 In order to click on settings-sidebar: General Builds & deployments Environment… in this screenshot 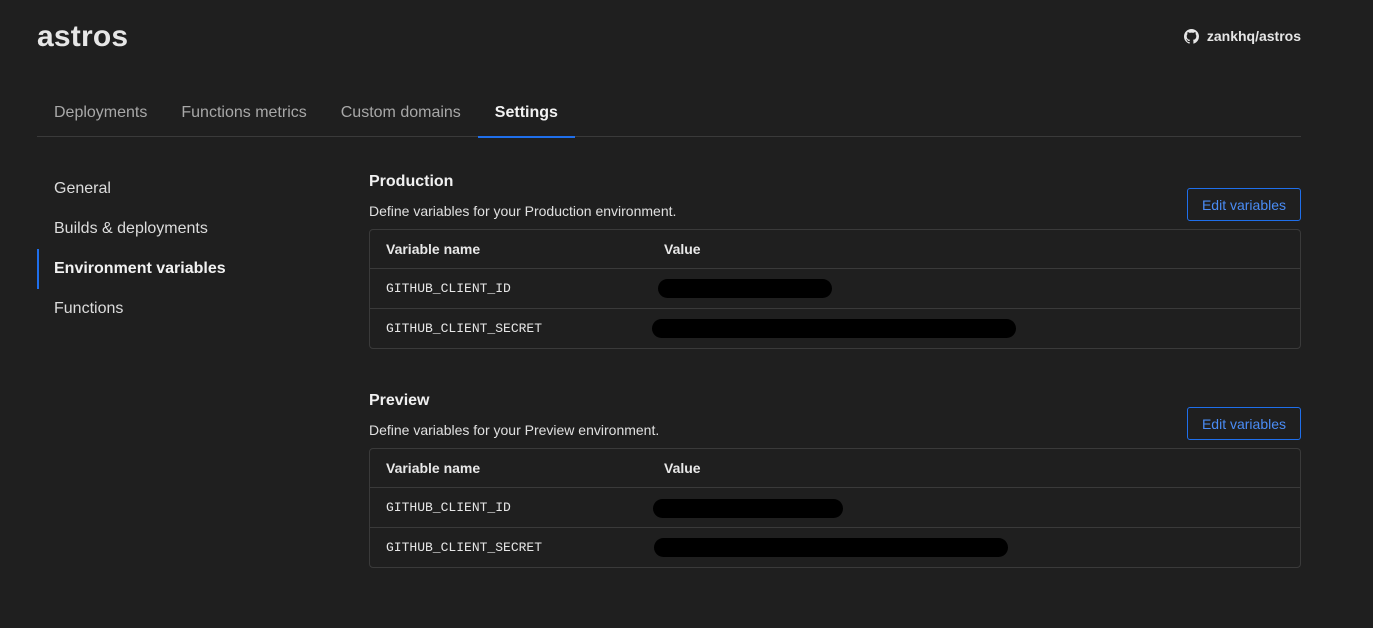, I will do `click(167, 249)`.